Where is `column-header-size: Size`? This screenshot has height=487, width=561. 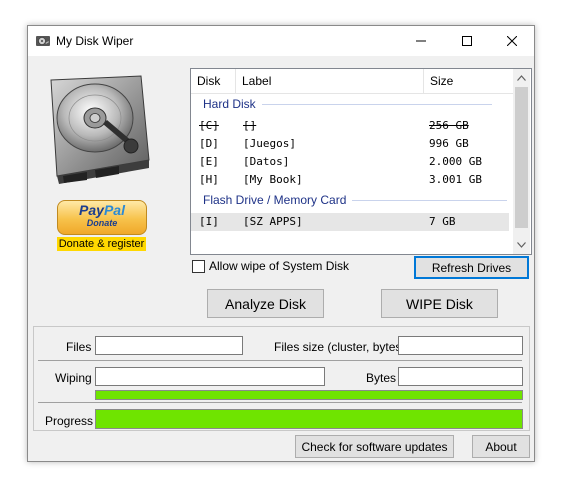 column-header-size: Size is located at coordinates (469, 81).